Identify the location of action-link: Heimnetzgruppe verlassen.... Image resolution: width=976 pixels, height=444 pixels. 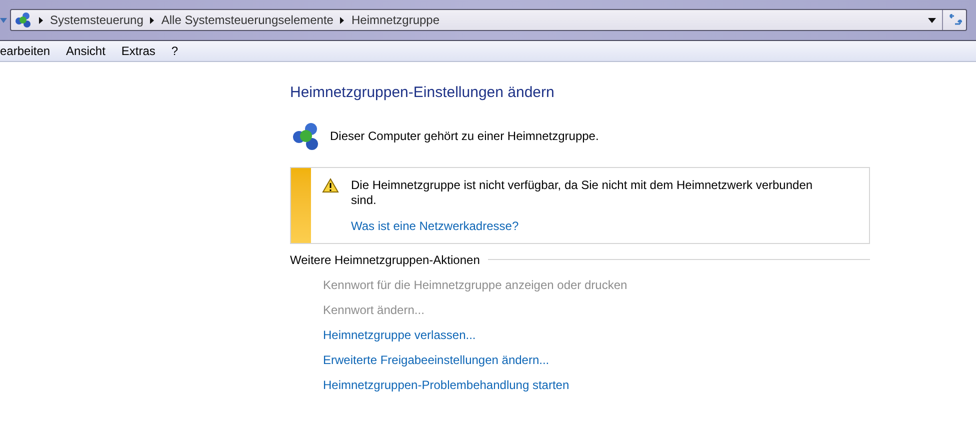
(399, 335).